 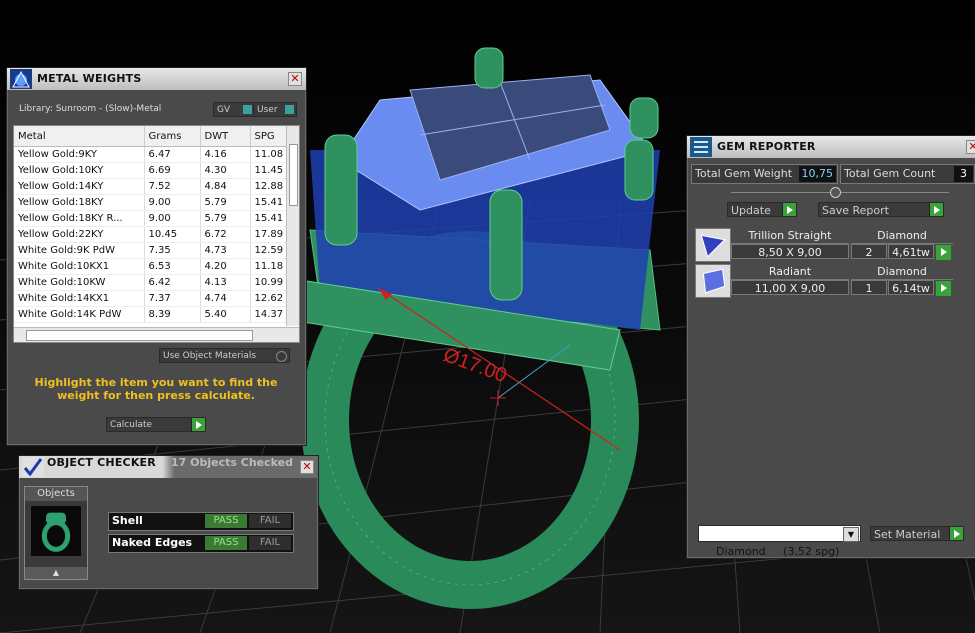 I want to click on table-row: Yellow Gold:18KY 9.00 5.79 15.41, so click(x=150, y=202).